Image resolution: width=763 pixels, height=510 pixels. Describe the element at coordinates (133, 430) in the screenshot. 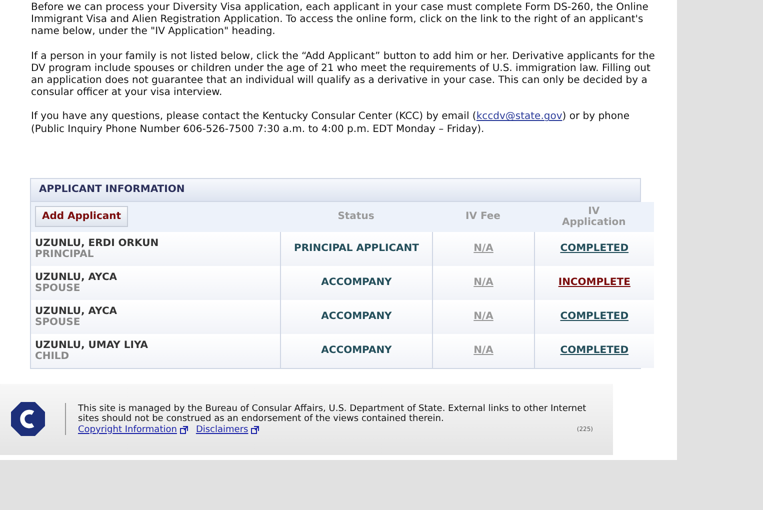

I see `footer-link: Copyright Information` at that location.